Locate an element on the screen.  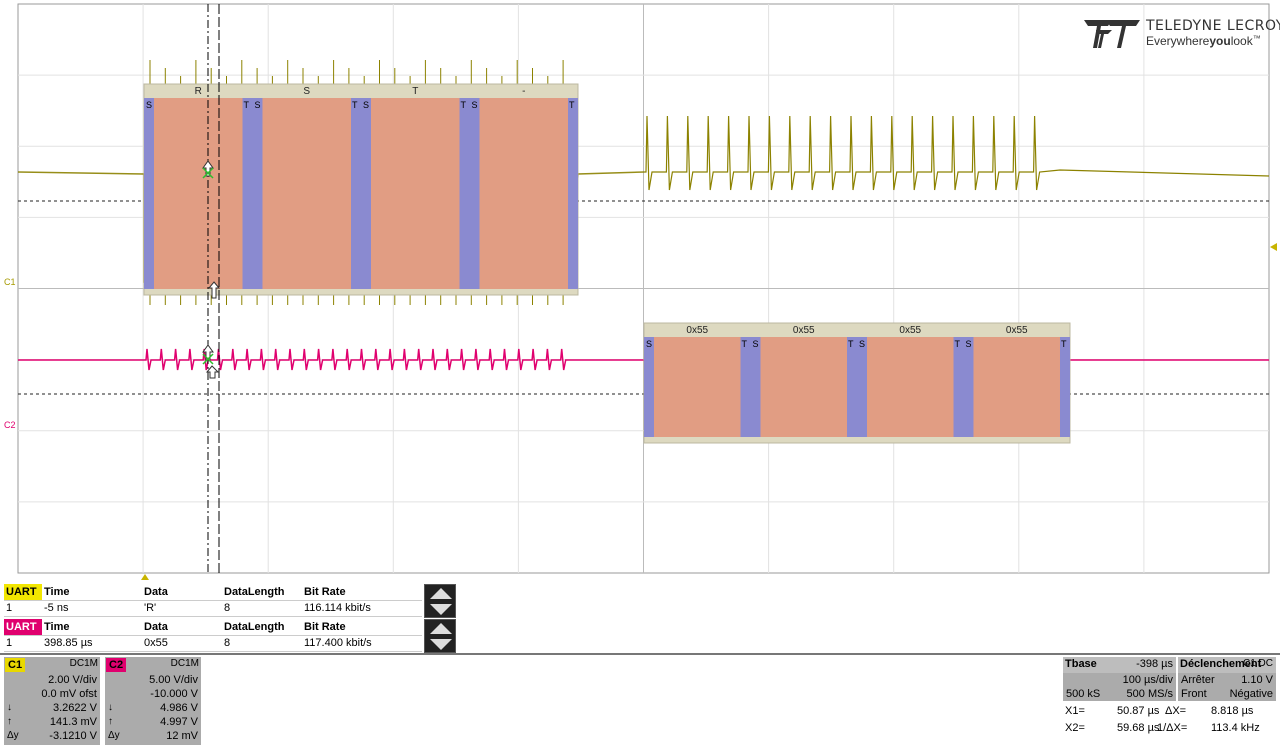
x2-value: 59.68 µs is located at coordinates (1138, 728).